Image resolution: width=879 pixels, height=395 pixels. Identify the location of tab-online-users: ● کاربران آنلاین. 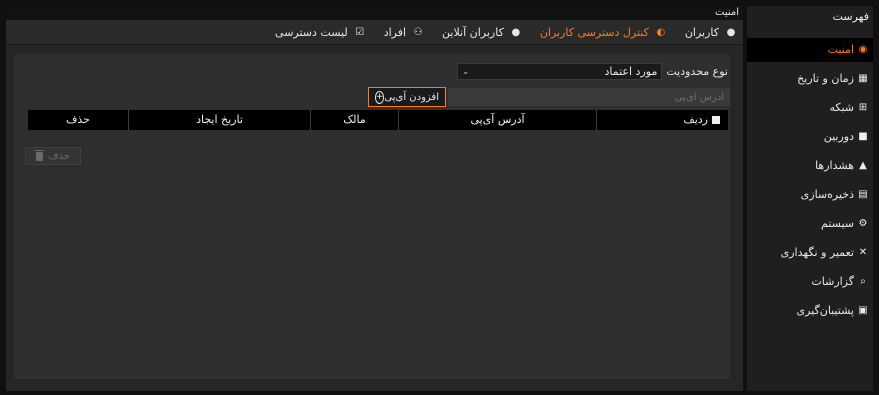
(482, 32).